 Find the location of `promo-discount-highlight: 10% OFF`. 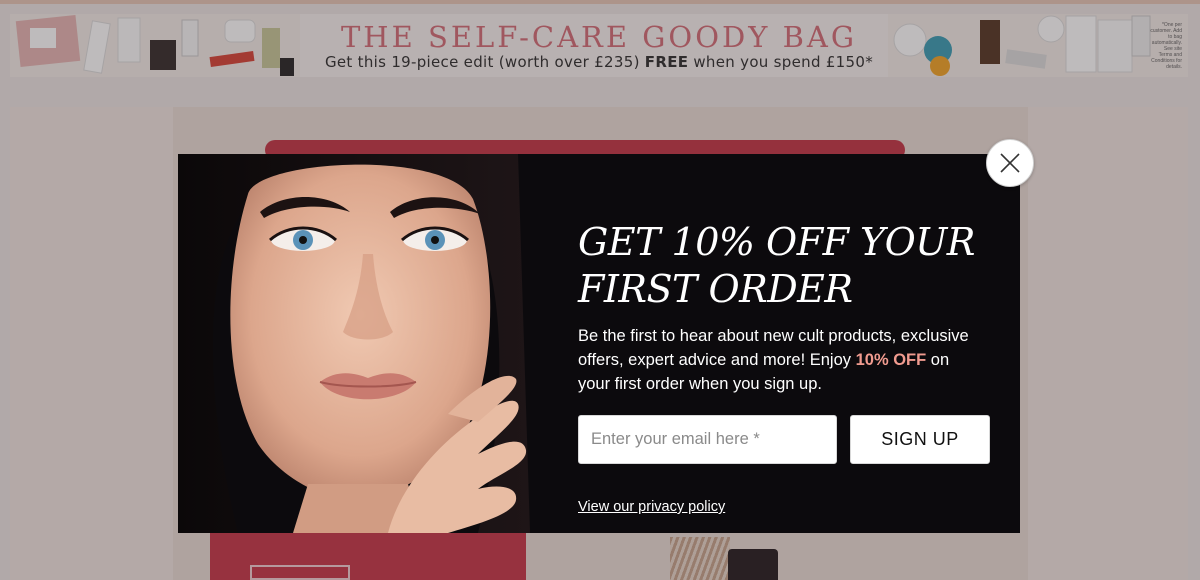

promo-discount-highlight: 10% OFF is located at coordinates (891, 360).